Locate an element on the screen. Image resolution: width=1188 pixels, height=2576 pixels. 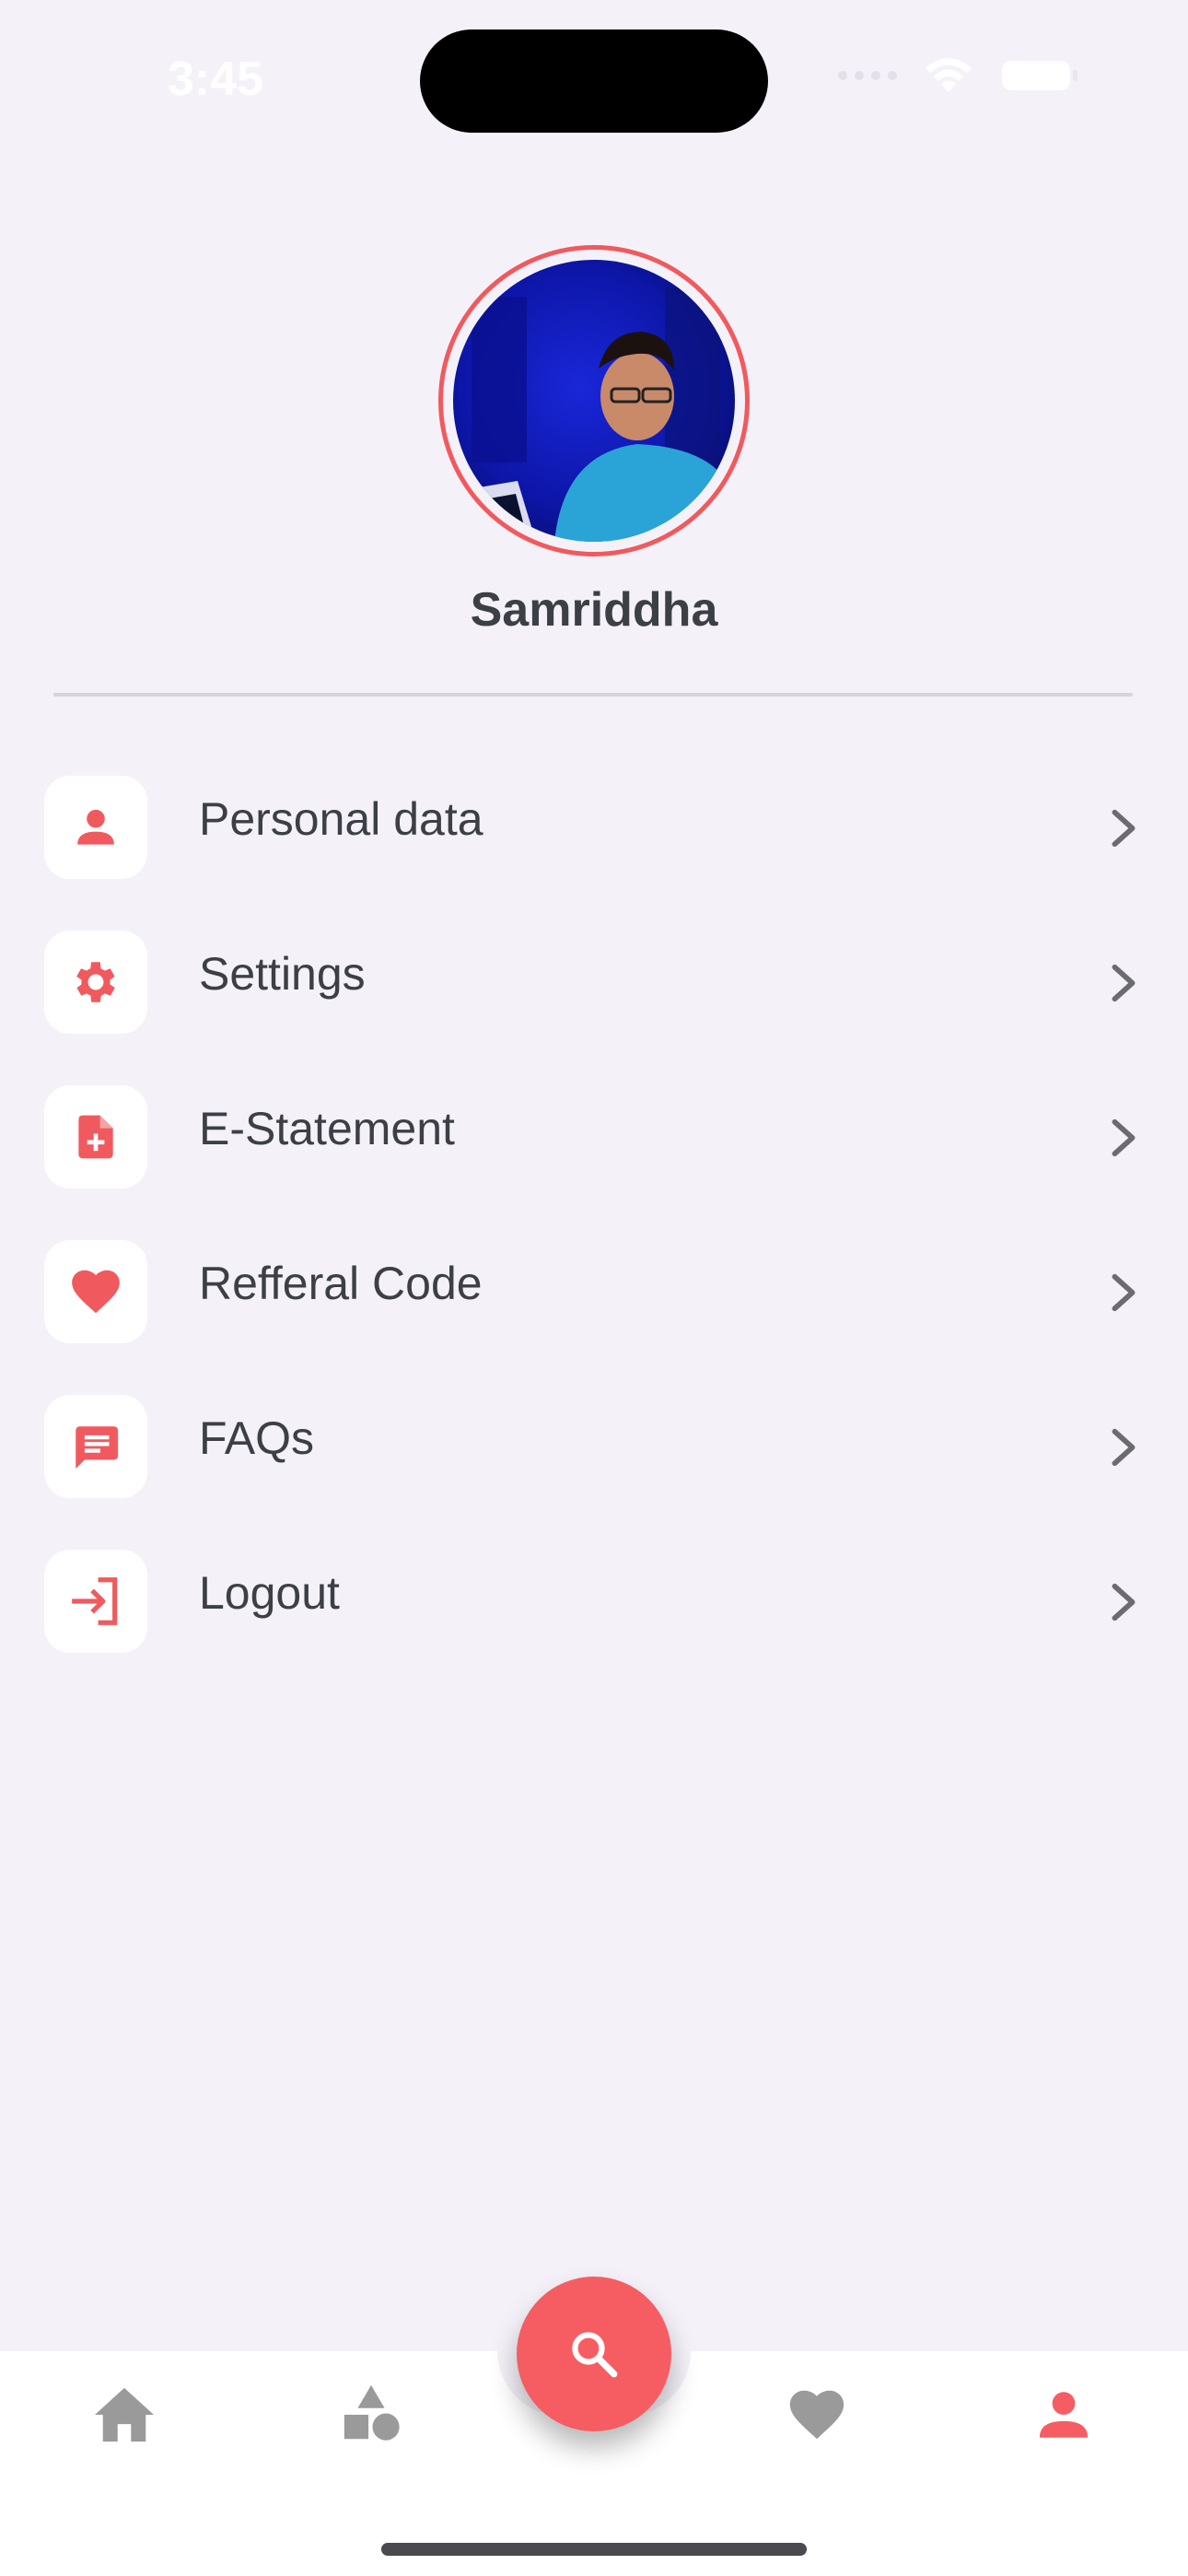
menu-item-label: Refferal Code is located at coordinates (341, 1283).